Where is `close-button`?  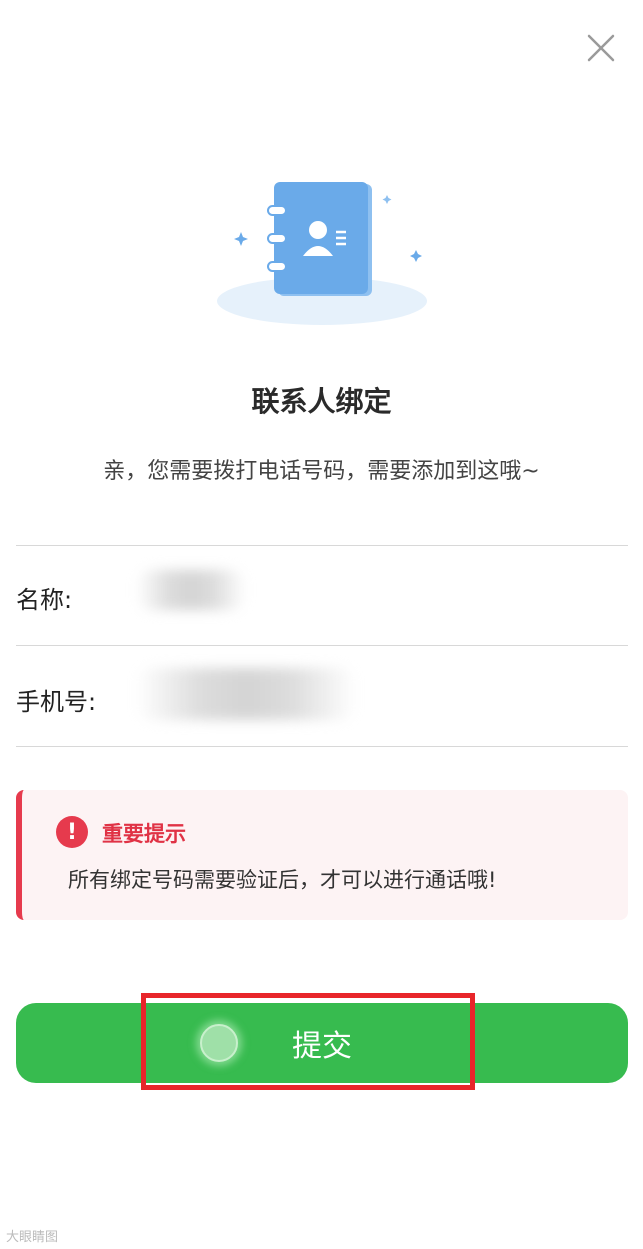
close-button is located at coordinates (601, 48).